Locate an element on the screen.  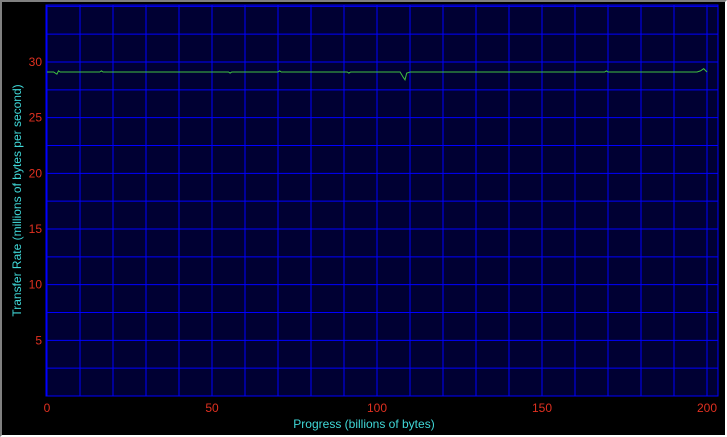
y-tick-label: 25 is located at coordinates (36, 118).